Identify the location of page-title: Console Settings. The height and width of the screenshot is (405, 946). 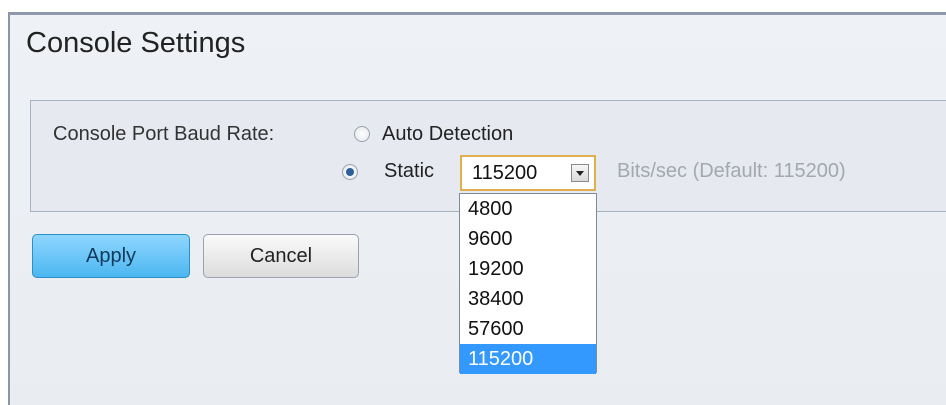
(136, 43).